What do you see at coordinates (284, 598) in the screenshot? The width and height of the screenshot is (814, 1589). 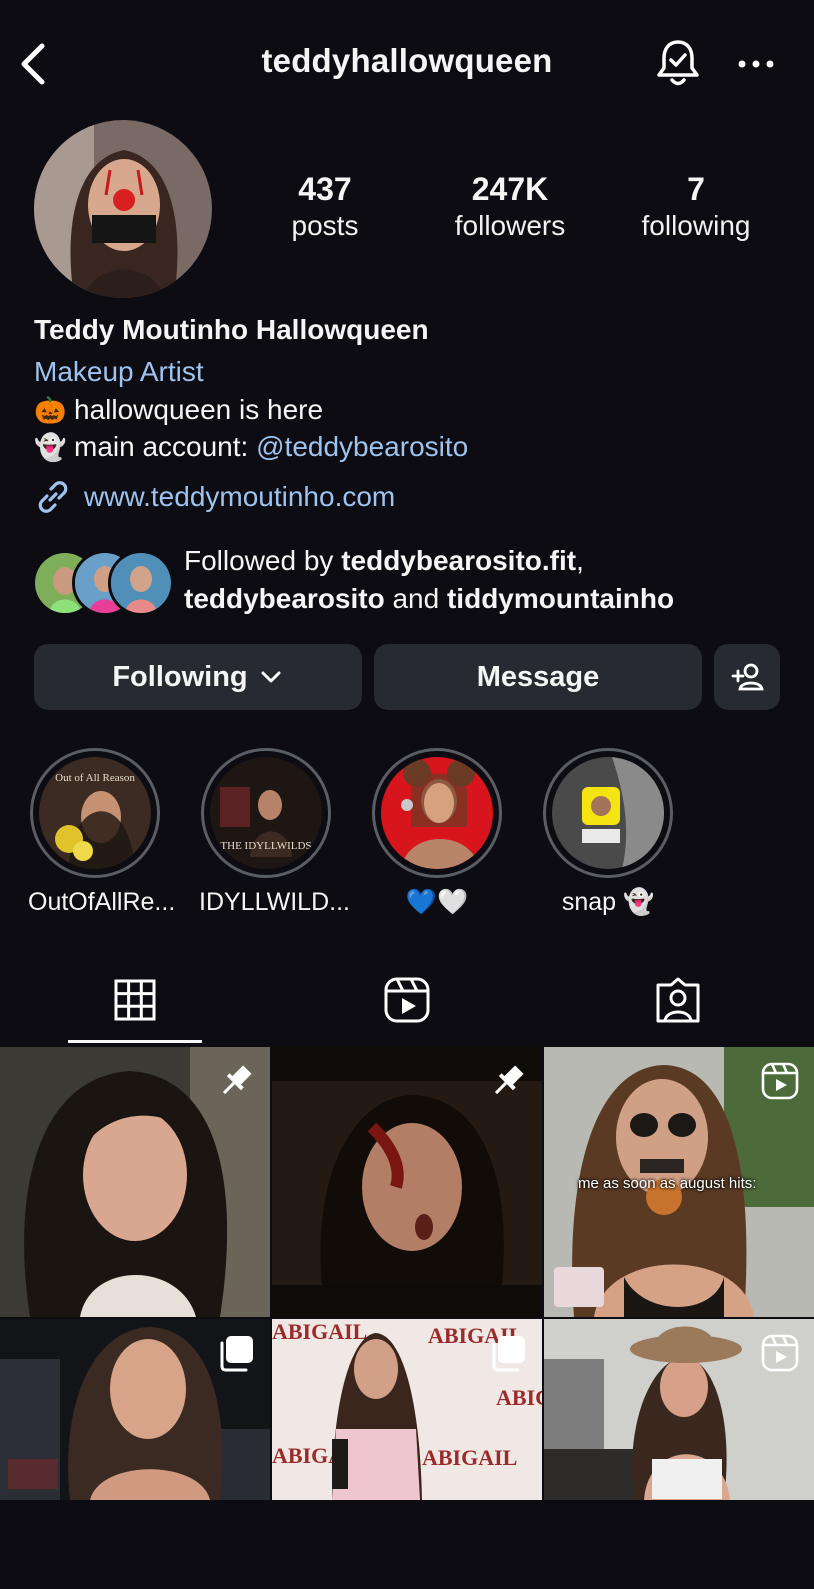 I see `followed-by-user-2: teddybearosito` at bounding box center [284, 598].